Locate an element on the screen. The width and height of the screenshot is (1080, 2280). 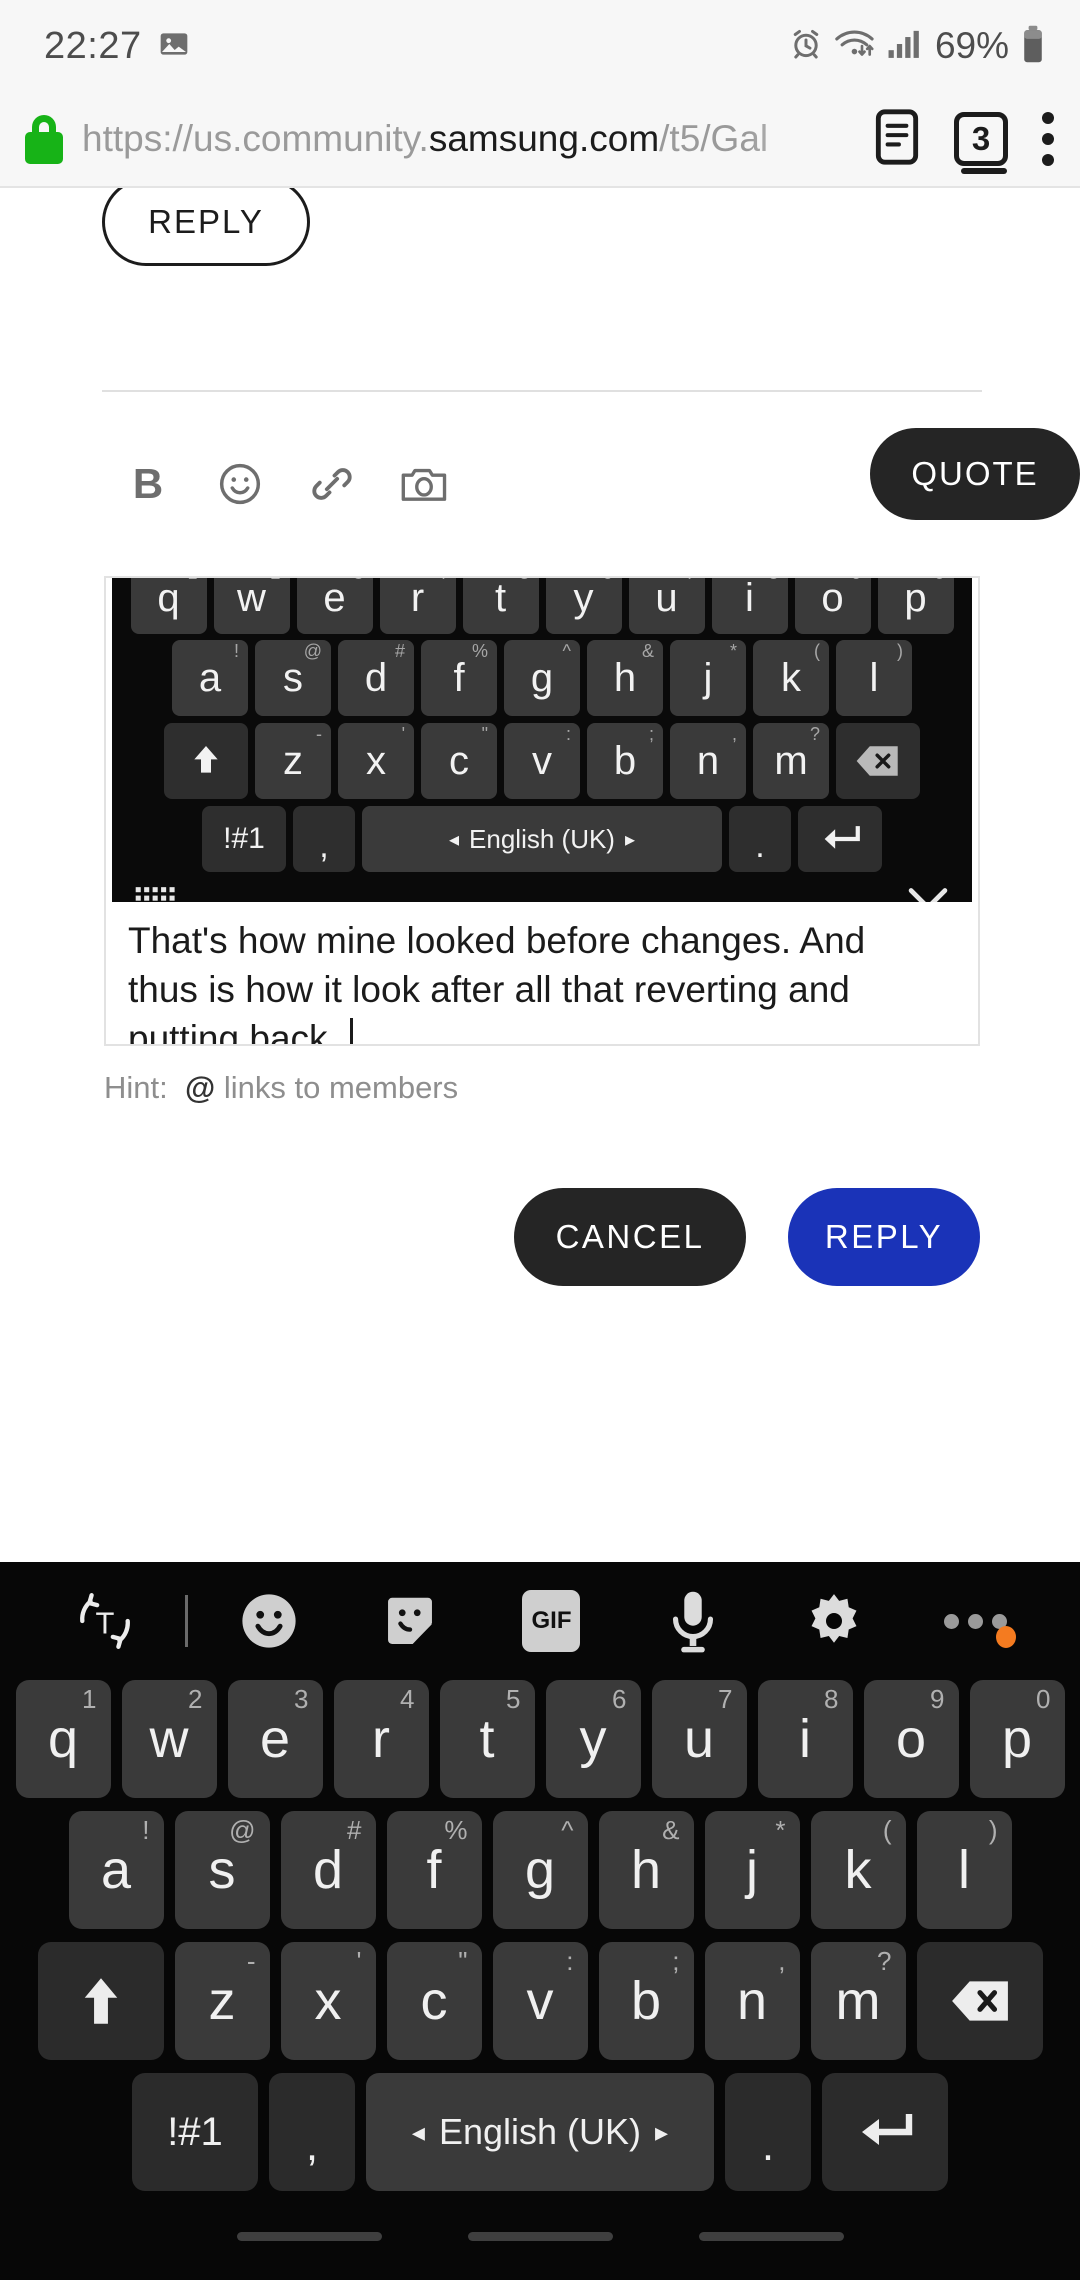
message-line-3: putting back . is located at coordinates (542, 1029).